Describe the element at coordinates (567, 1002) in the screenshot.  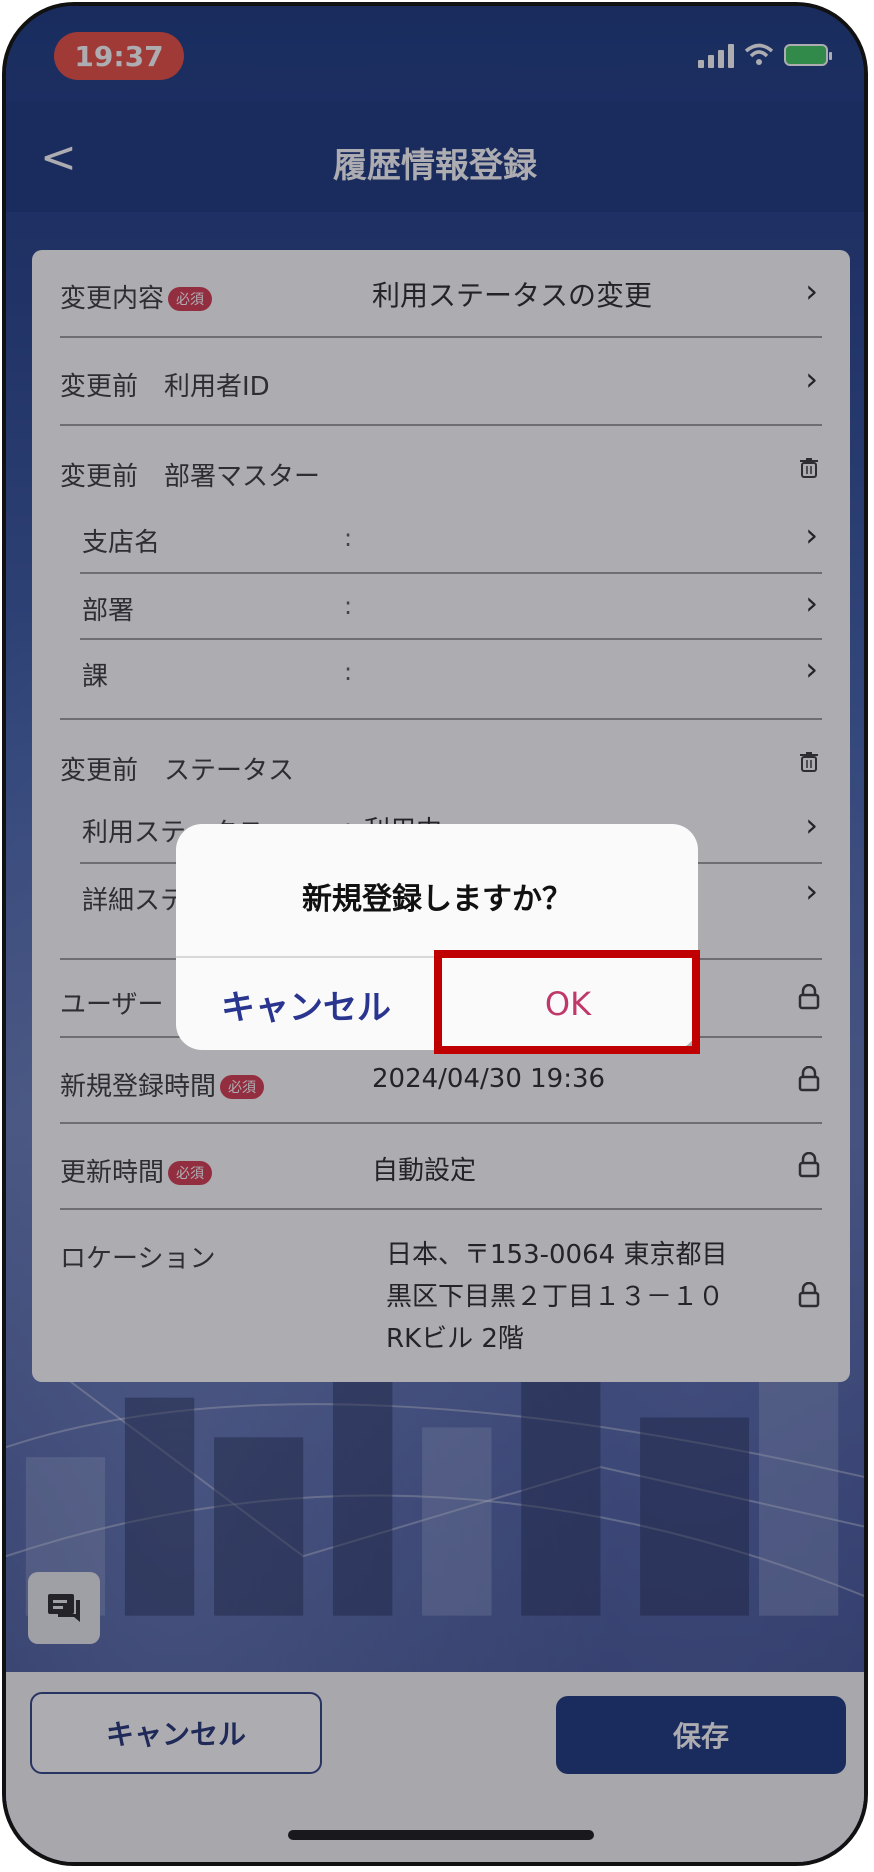
I see `ok-highlight-box` at that location.